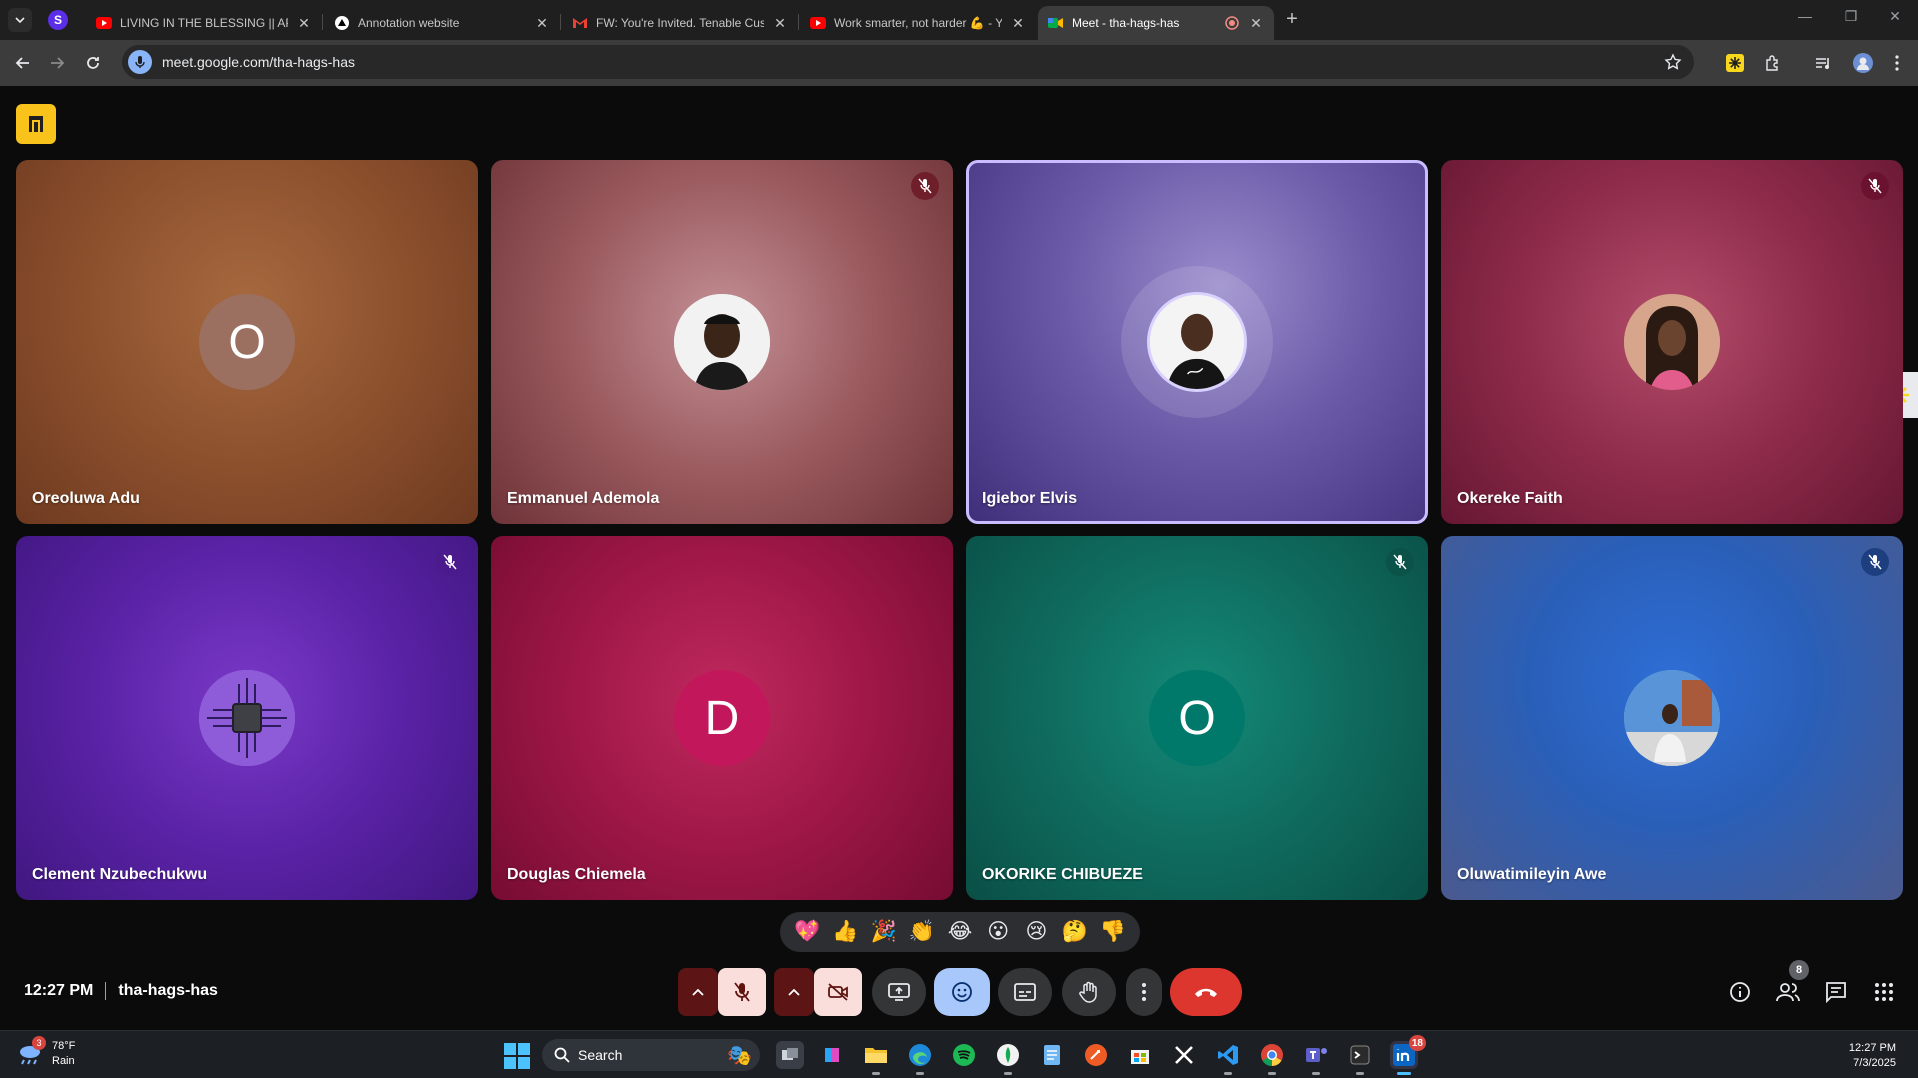 This screenshot has width=1918, height=1078. I want to click on chrome-icon, so click(1272, 1058).